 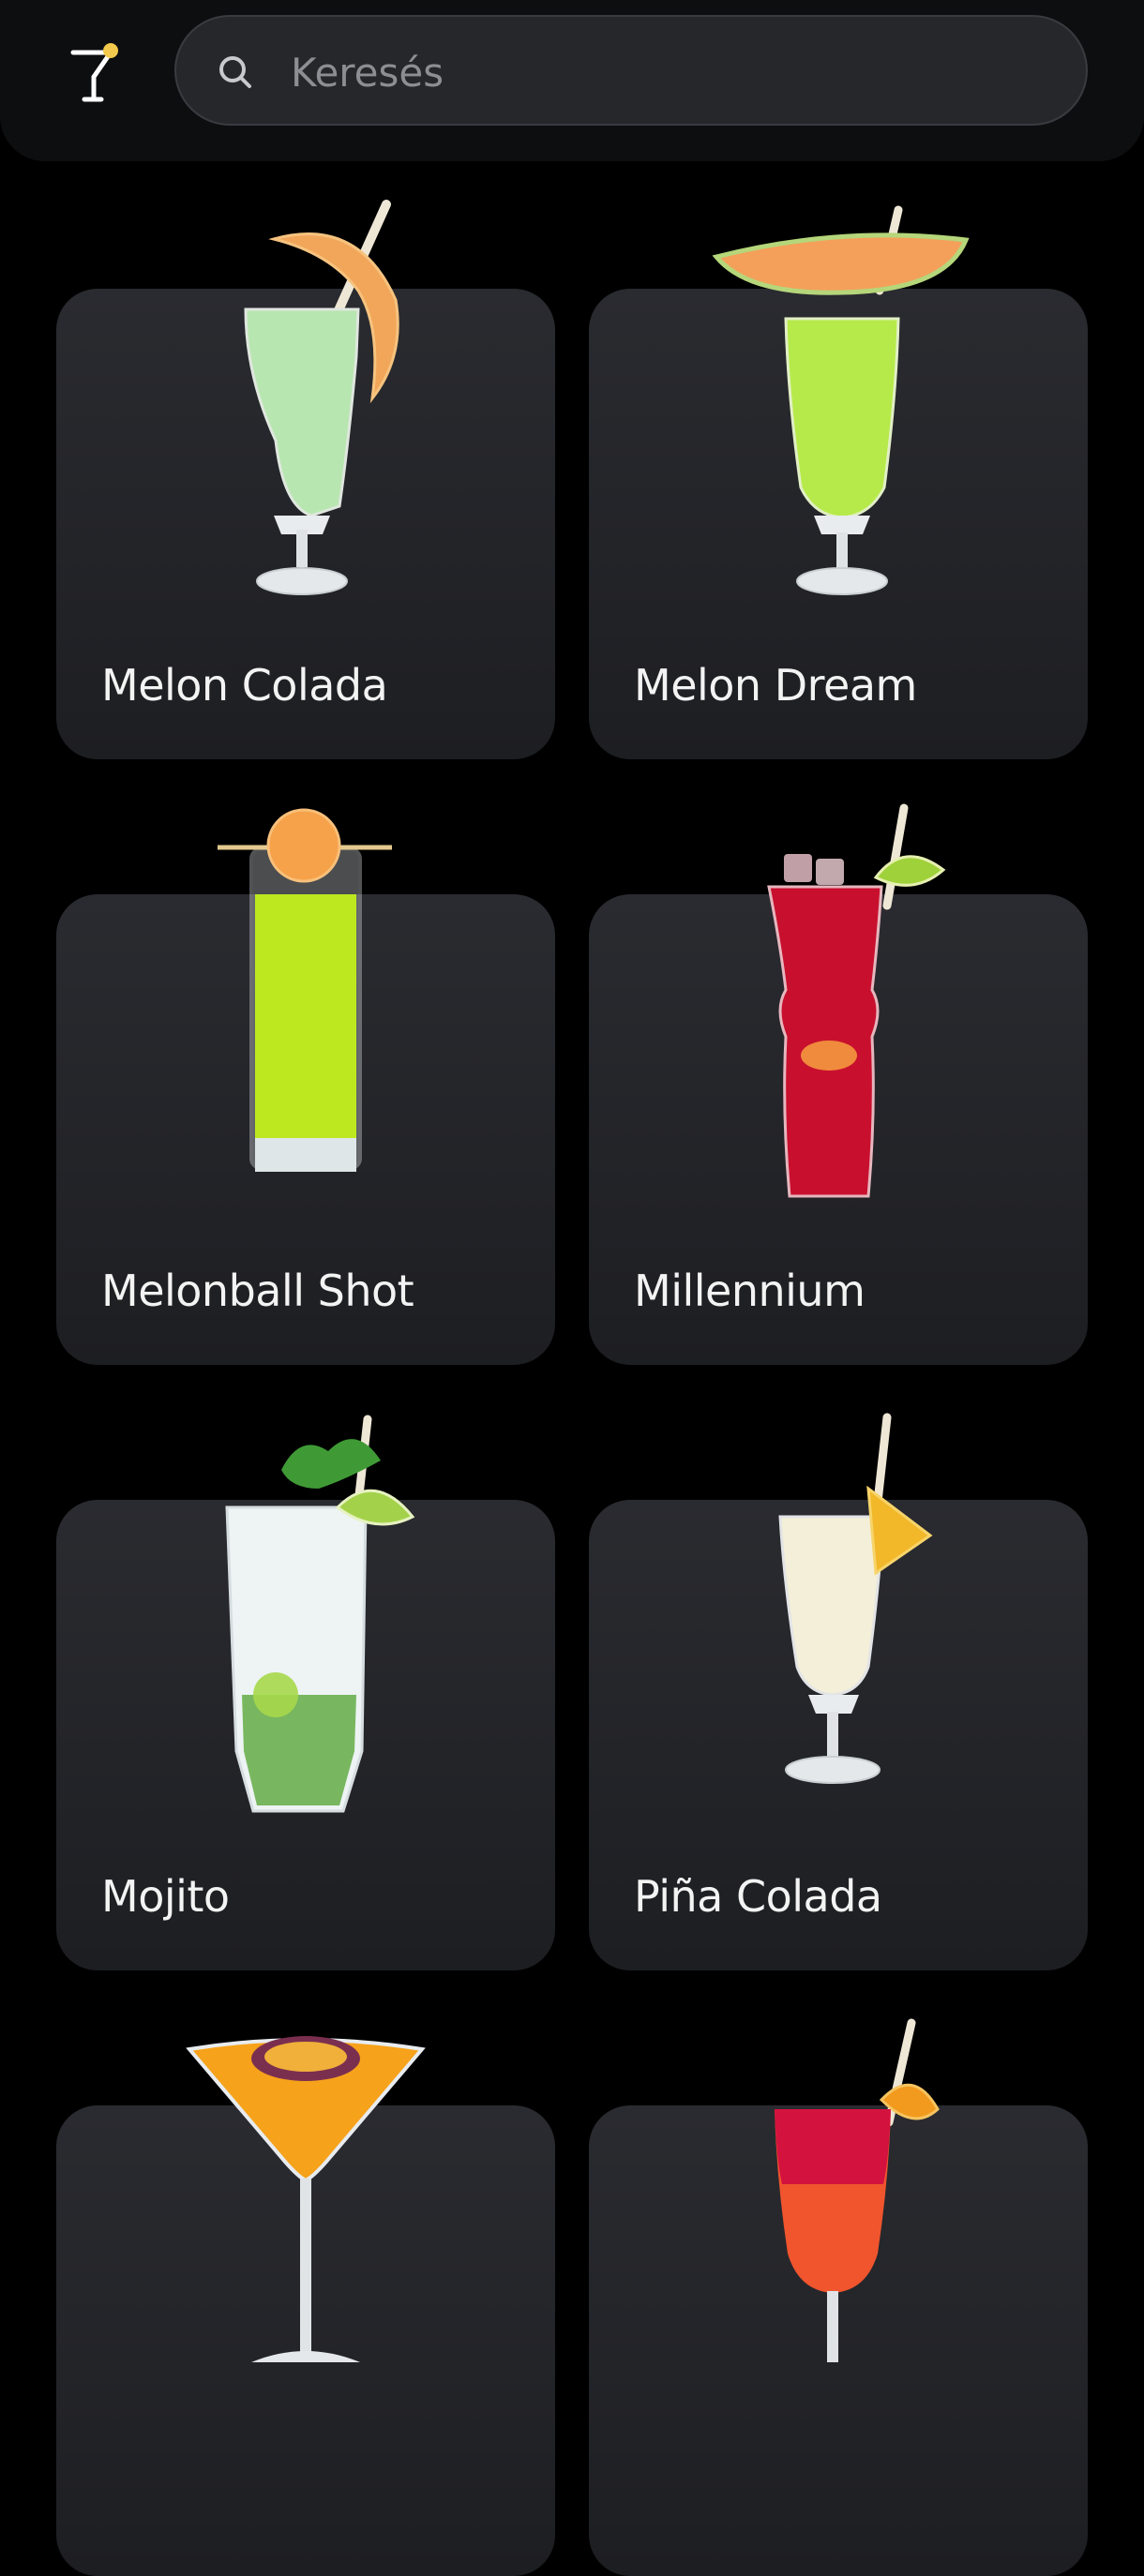 What do you see at coordinates (235, 72) in the screenshot?
I see `search-icon` at bounding box center [235, 72].